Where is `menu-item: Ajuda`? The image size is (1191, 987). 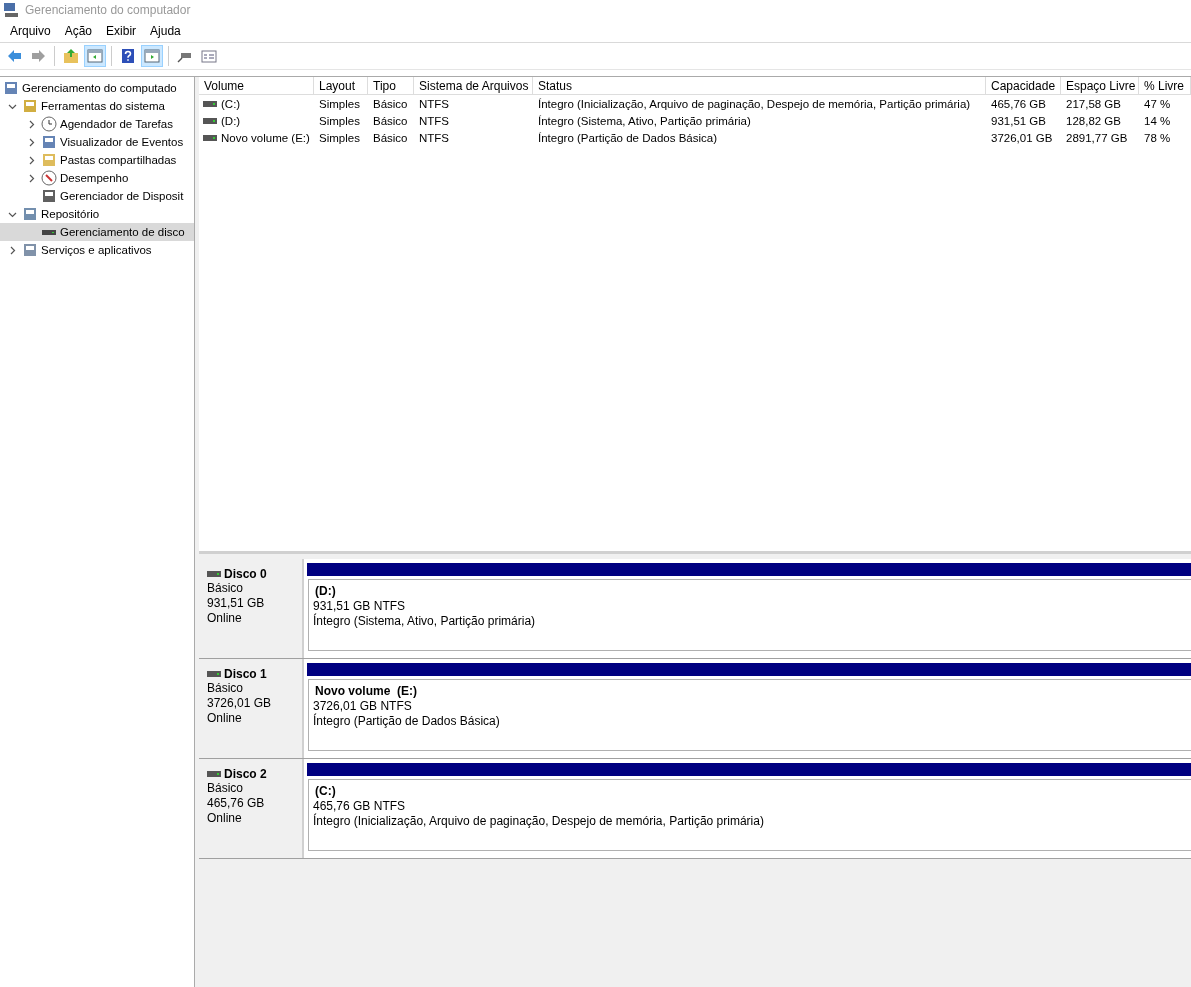 menu-item: Ajuda is located at coordinates (165, 31).